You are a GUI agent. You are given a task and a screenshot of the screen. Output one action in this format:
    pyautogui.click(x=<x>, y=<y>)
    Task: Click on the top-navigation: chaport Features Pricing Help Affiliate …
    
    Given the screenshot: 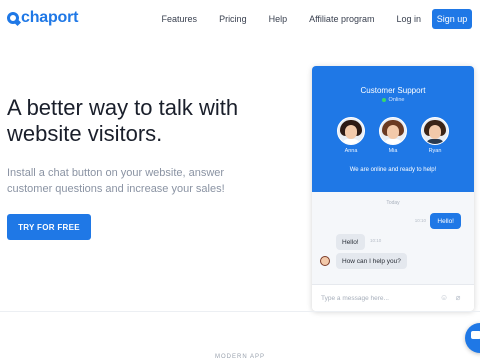 What is the action you would take?
    pyautogui.click(x=240, y=19)
    